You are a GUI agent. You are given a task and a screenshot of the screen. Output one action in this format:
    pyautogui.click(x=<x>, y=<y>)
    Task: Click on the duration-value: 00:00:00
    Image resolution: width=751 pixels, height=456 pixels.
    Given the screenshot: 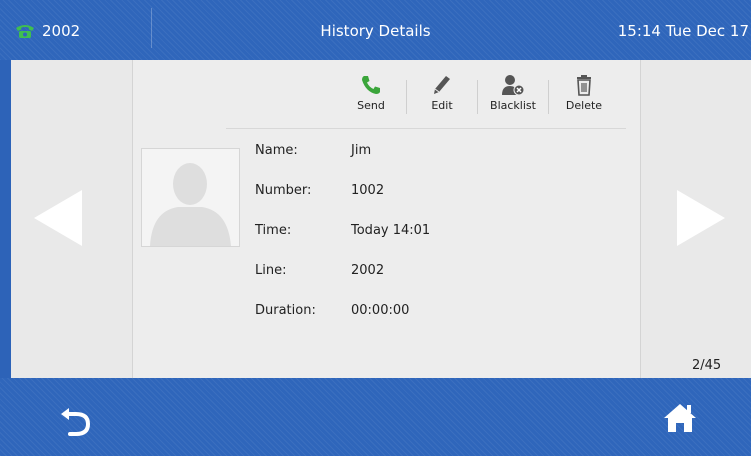 What is the action you would take?
    pyautogui.click(x=380, y=310)
    